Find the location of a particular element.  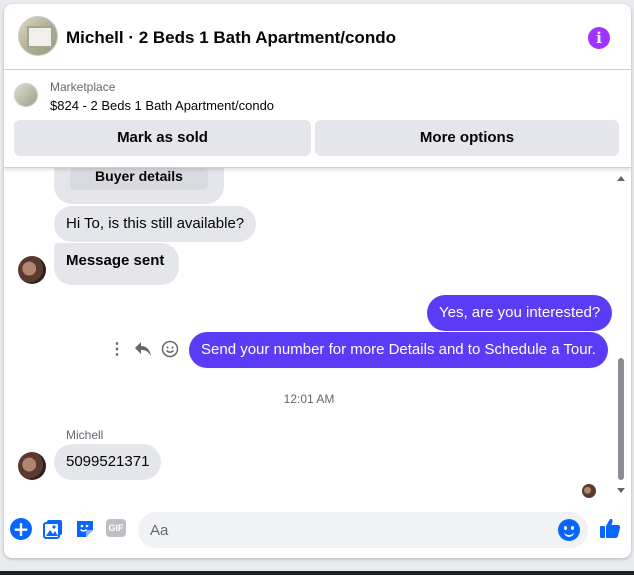

plus-icon: + is located at coordinates (21, 529).